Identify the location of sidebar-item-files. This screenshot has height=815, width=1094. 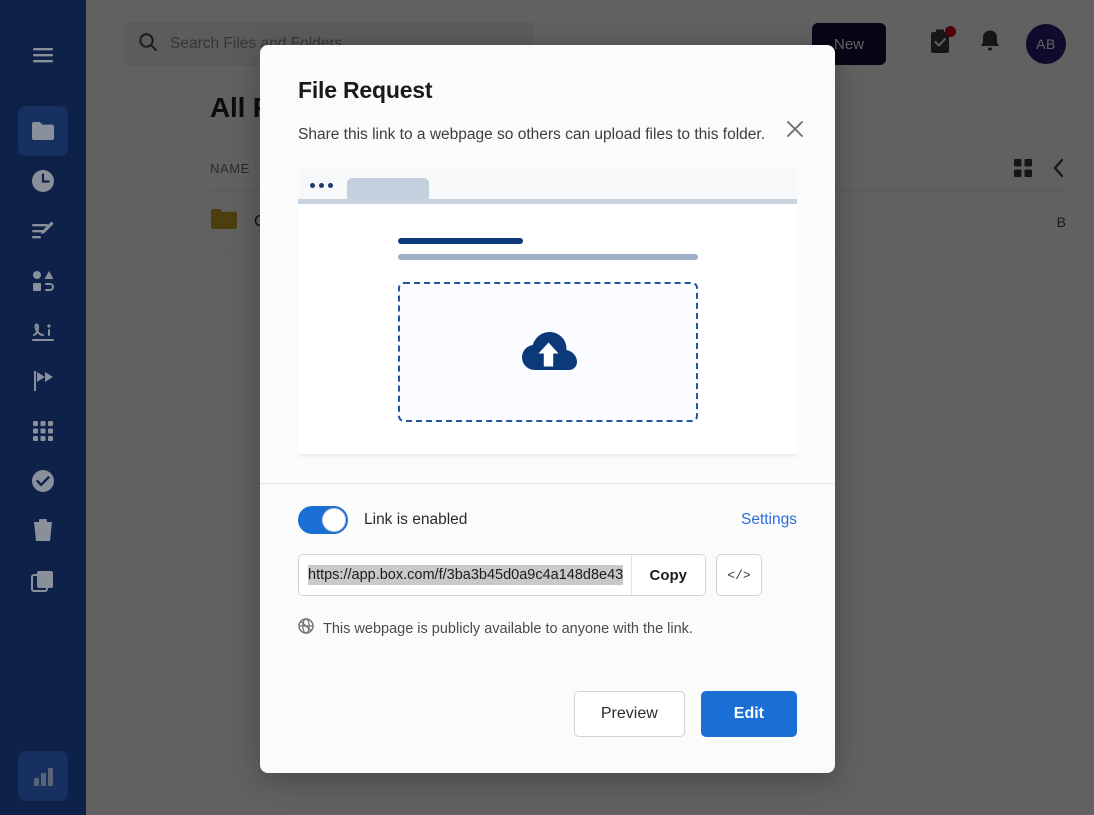
(43, 131).